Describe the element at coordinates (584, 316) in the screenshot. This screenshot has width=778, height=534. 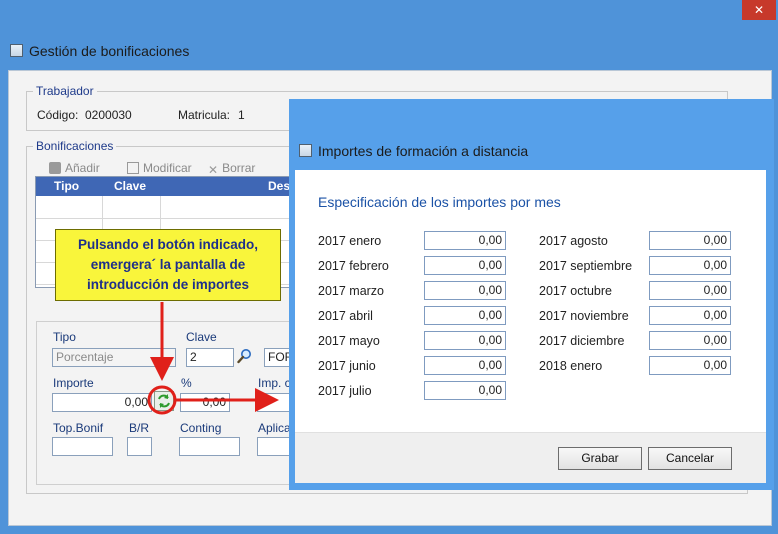
I see `month-label-2017-noviembre: 2017 noviembre` at that location.